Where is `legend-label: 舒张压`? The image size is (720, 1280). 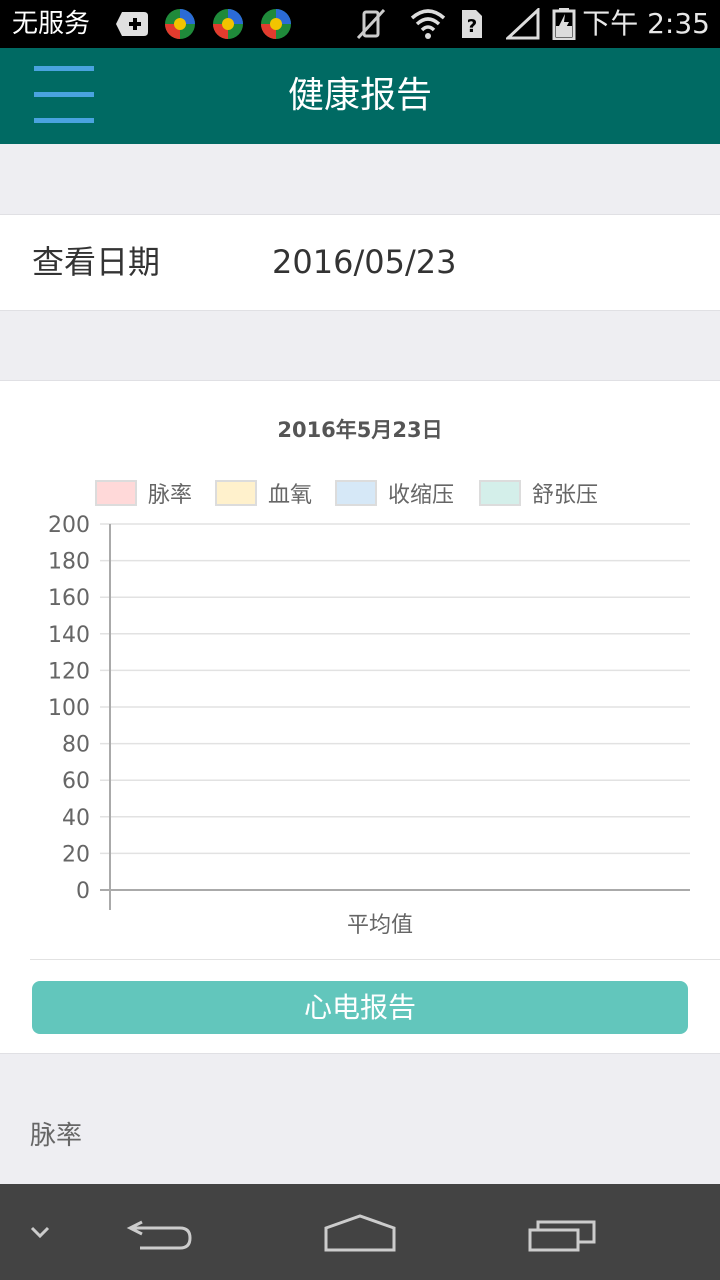 legend-label: 舒张压 is located at coordinates (565, 495).